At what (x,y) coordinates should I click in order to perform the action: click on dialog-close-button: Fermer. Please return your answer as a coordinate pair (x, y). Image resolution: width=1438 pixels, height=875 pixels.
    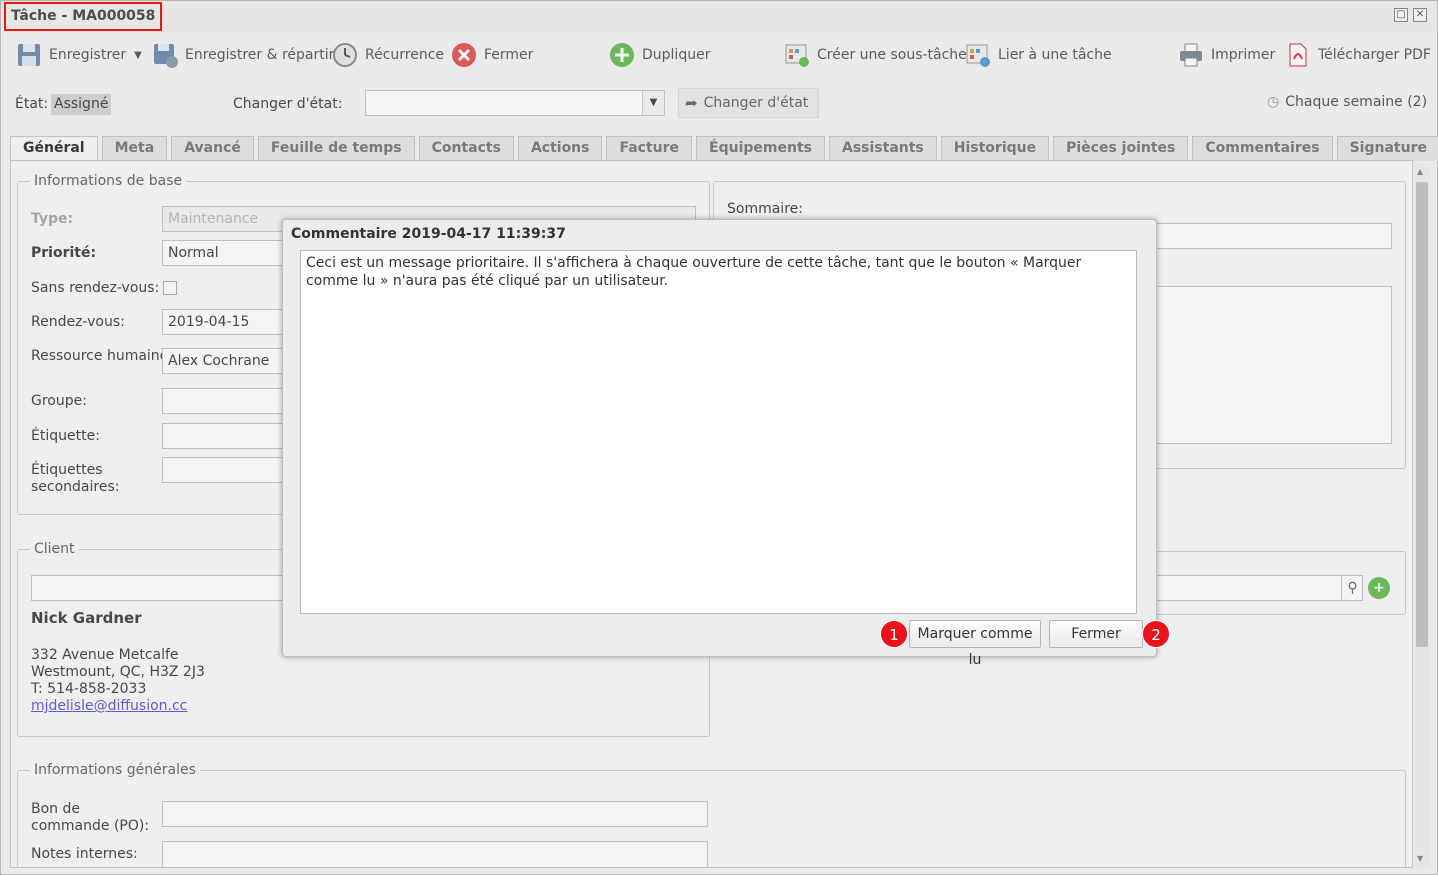
    Looking at the image, I should click on (1096, 634).